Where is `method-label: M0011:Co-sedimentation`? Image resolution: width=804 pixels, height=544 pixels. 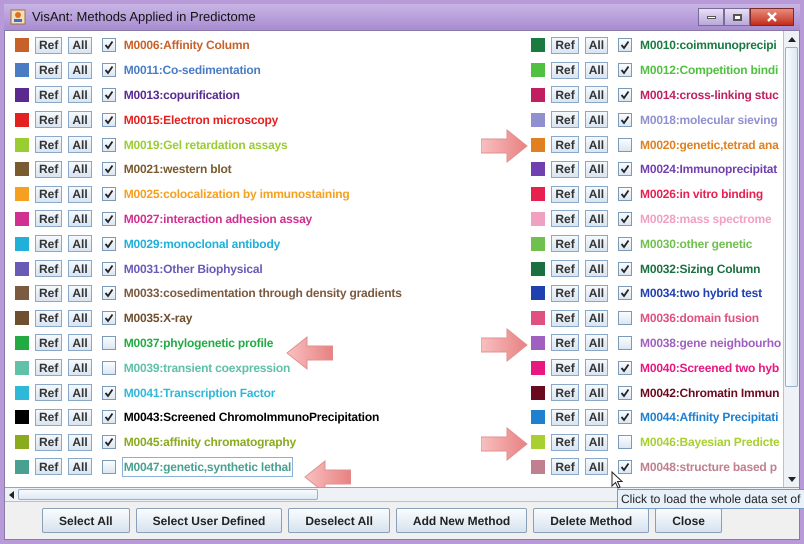 method-label: M0011:Co-sedimentation is located at coordinates (192, 70).